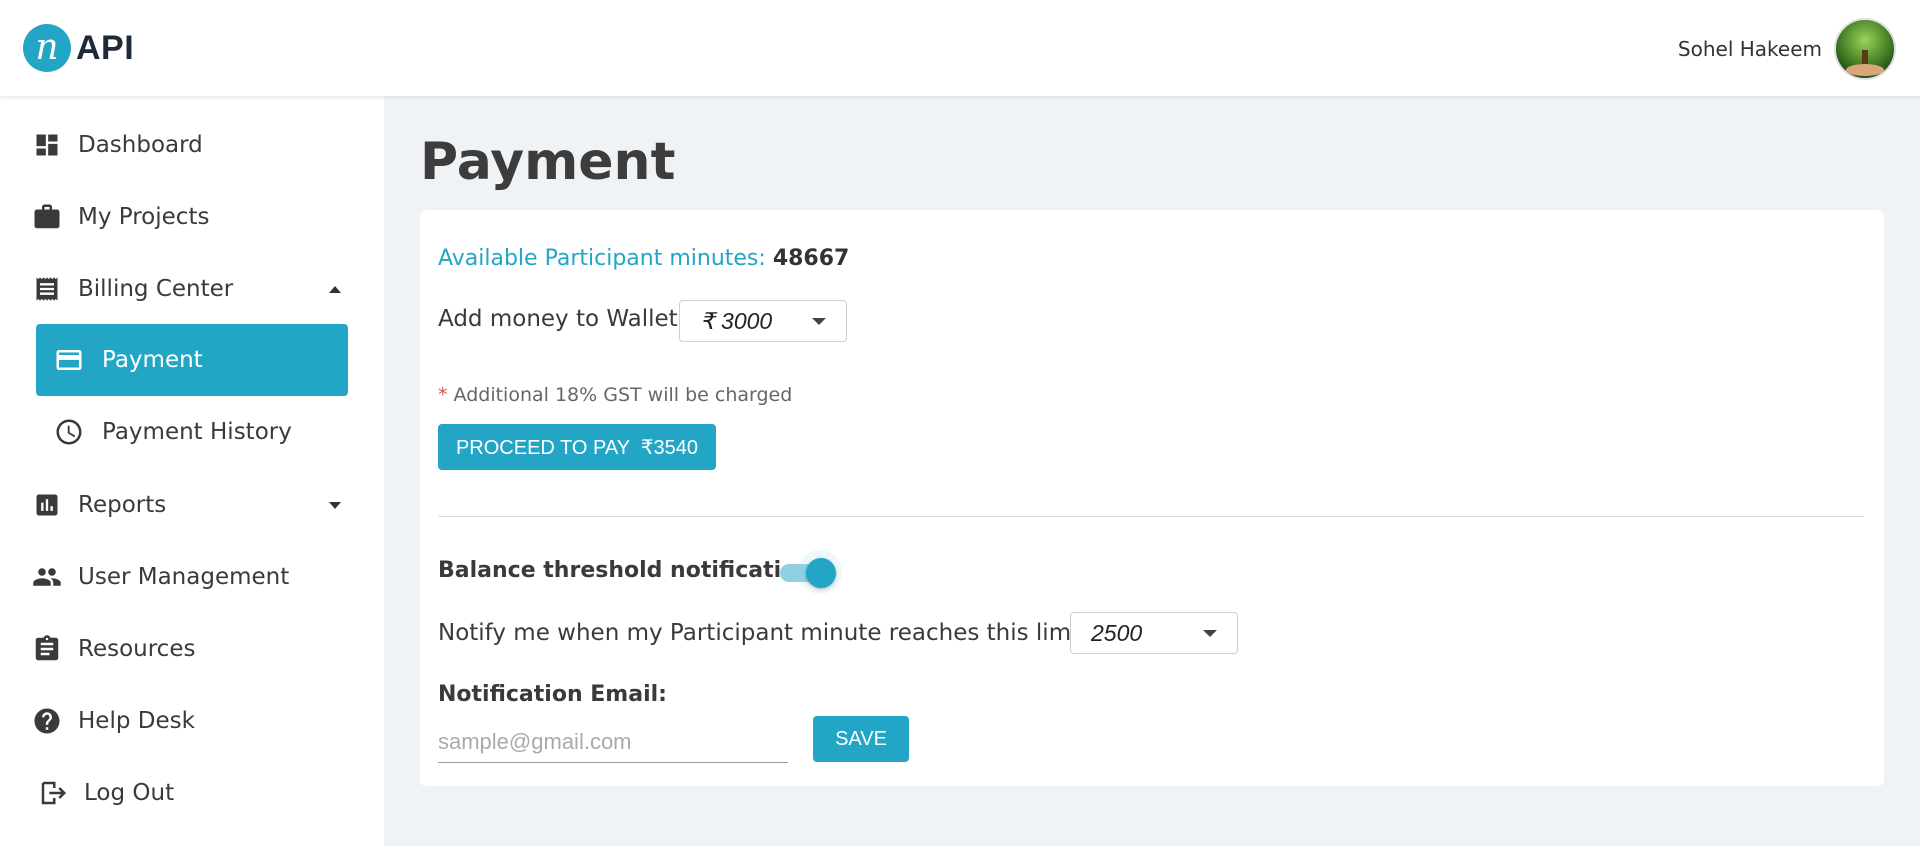 The image size is (1920, 846). I want to click on notify-limit-select: 2500, so click(1154, 633).